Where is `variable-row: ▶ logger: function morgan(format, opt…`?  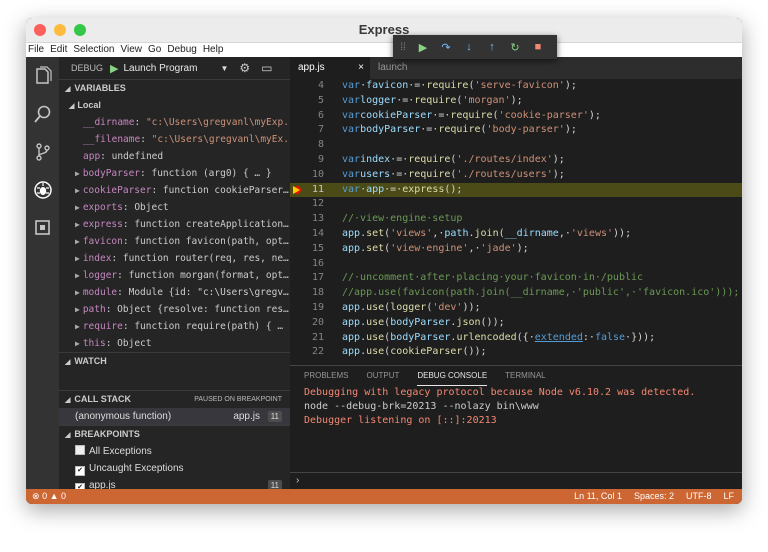 variable-row: ▶ logger: function morgan(format, opt… is located at coordinates (174, 275).